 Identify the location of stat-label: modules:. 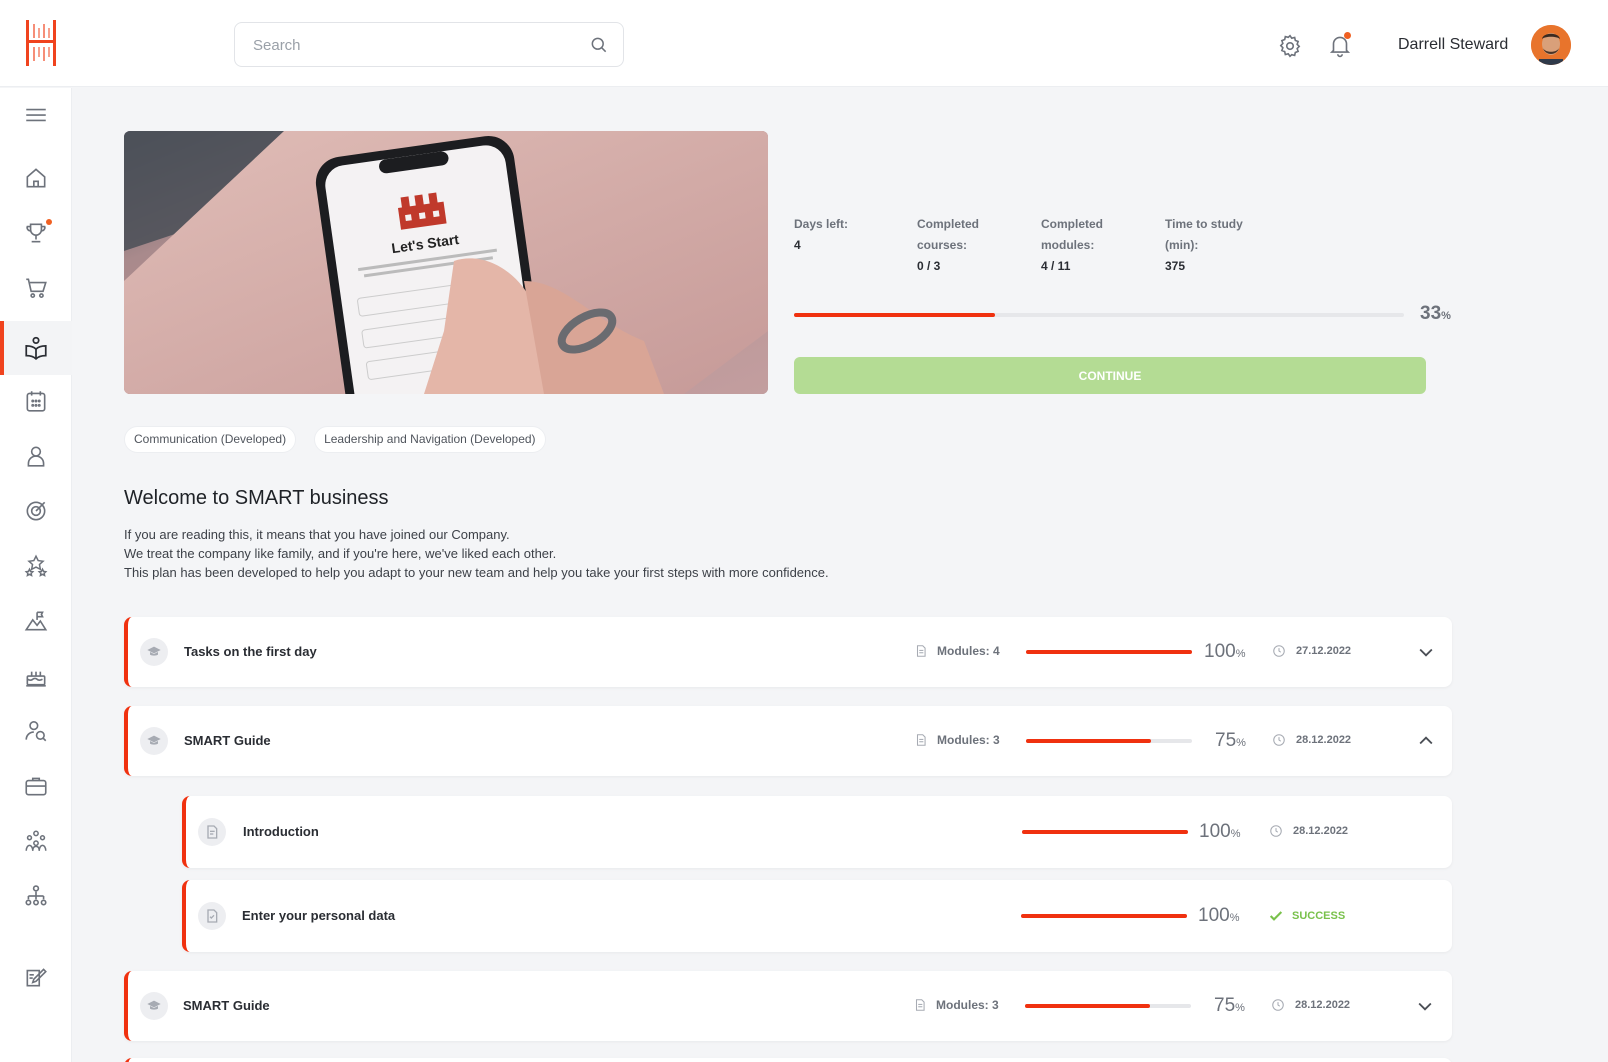
(1068, 245).